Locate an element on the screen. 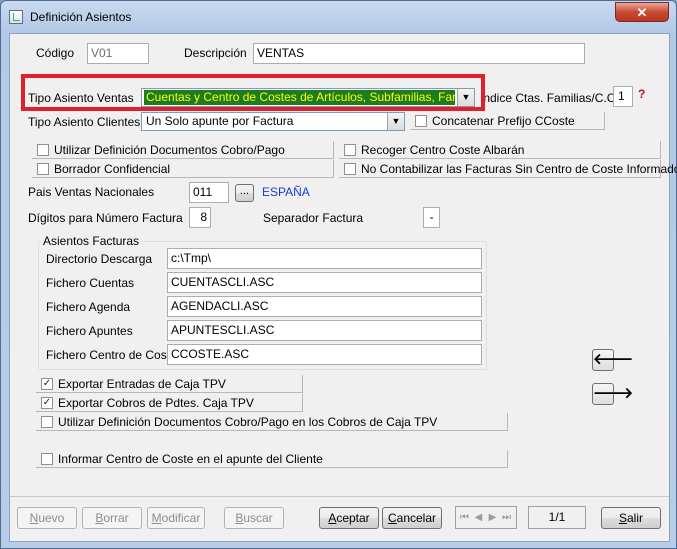  chevron-down-icon: ▼ is located at coordinates (395, 121).